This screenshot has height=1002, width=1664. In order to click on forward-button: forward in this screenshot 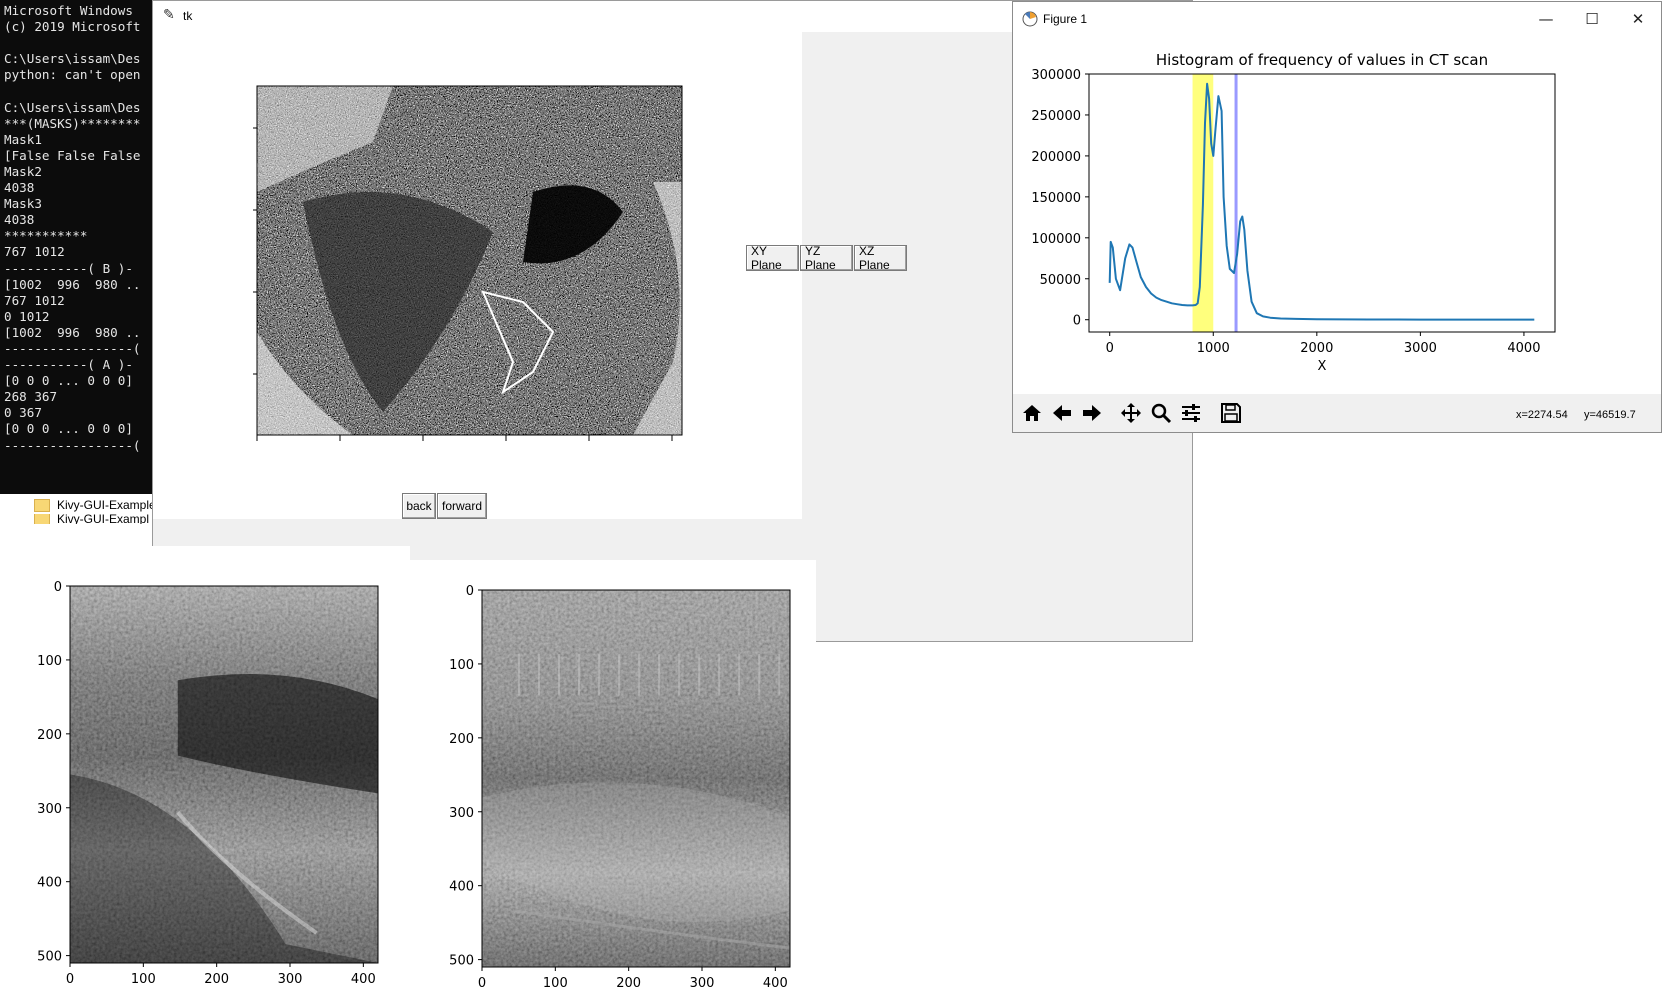, I will do `click(462, 506)`.